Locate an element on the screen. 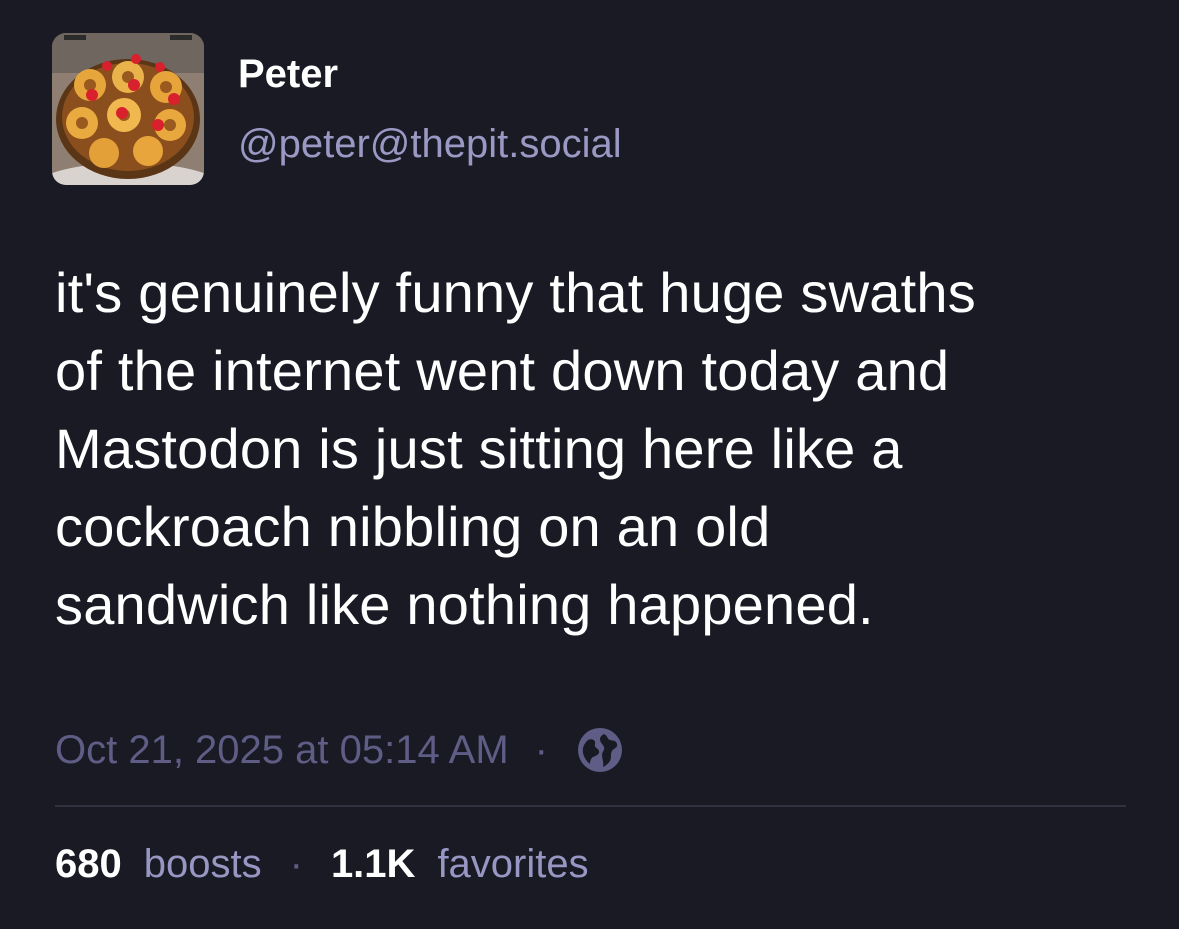  boosts-label: boosts is located at coordinates (202, 863).